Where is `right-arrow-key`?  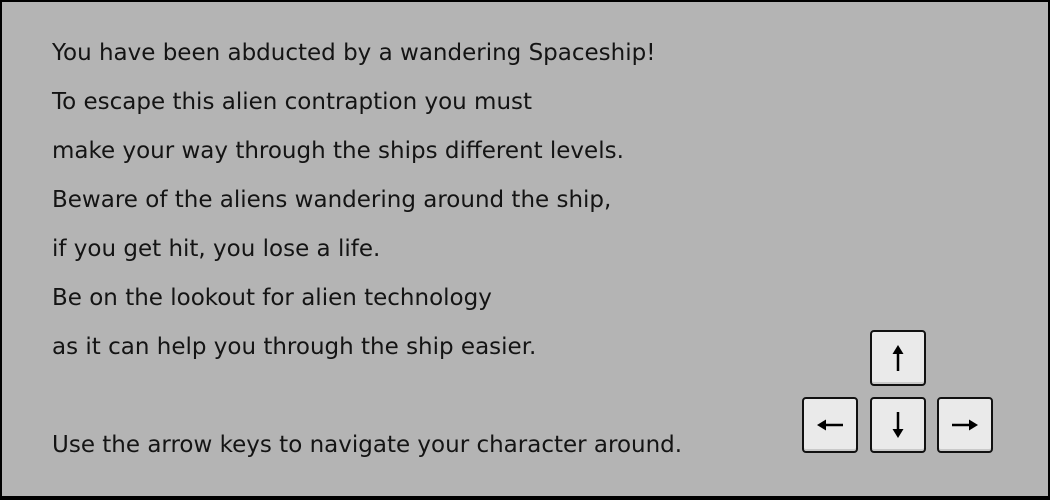 right-arrow-key is located at coordinates (965, 425).